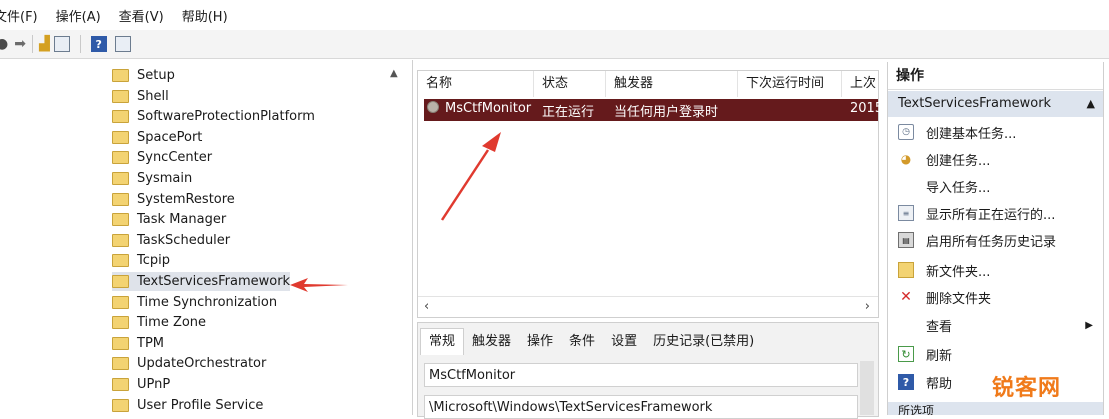 The width and height of the screenshot is (1109, 419). Describe the element at coordinates (540, 342) in the screenshot. I see `tab-actions: 操作` at that location.